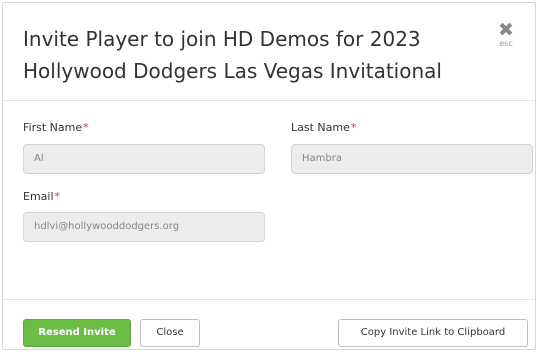 This screenshot has width=539, height=354. What do you see at coordinates (433, 333) in the screenshot?
I see `copy-invite-link-button: Copy Invite Link to Clipboard` at bounding box center [433, 333].